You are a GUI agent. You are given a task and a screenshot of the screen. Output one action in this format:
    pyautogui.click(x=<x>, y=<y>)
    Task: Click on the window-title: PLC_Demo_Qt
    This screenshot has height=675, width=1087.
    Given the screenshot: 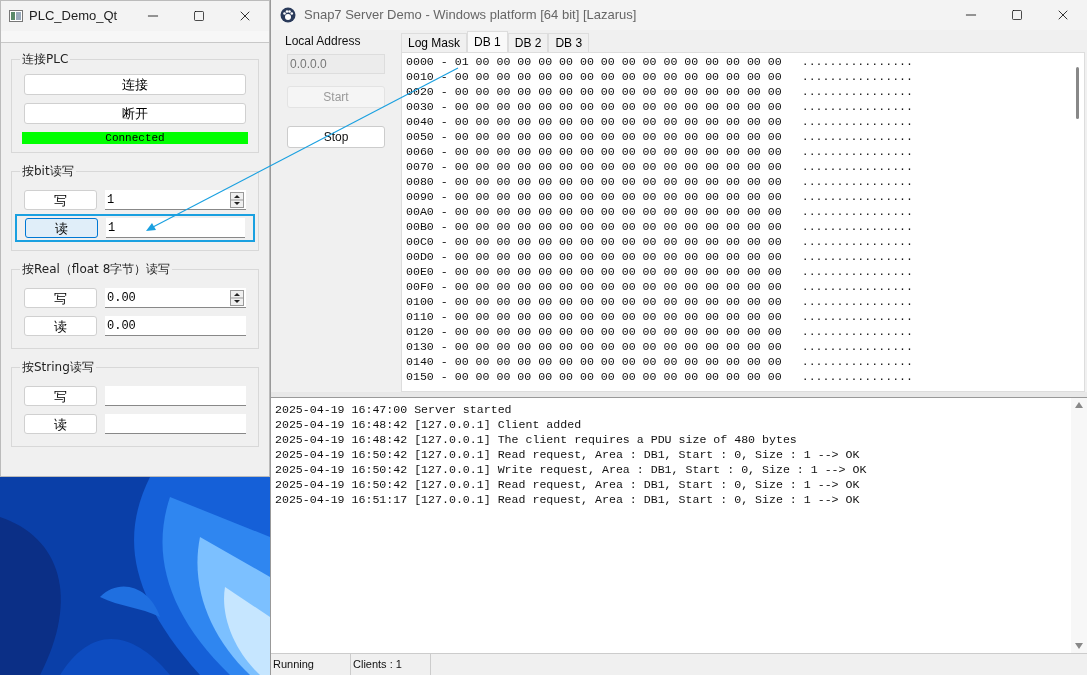 What is the action you would take?
    pyautogui.click(x=73, y=16)
    